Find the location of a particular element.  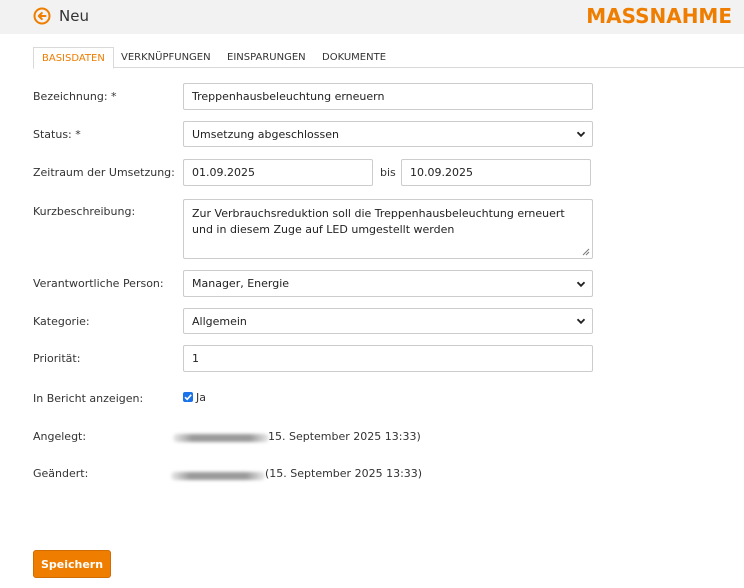

tab-dokumente: DOKUMENTE is located at coordinates (354, 57).